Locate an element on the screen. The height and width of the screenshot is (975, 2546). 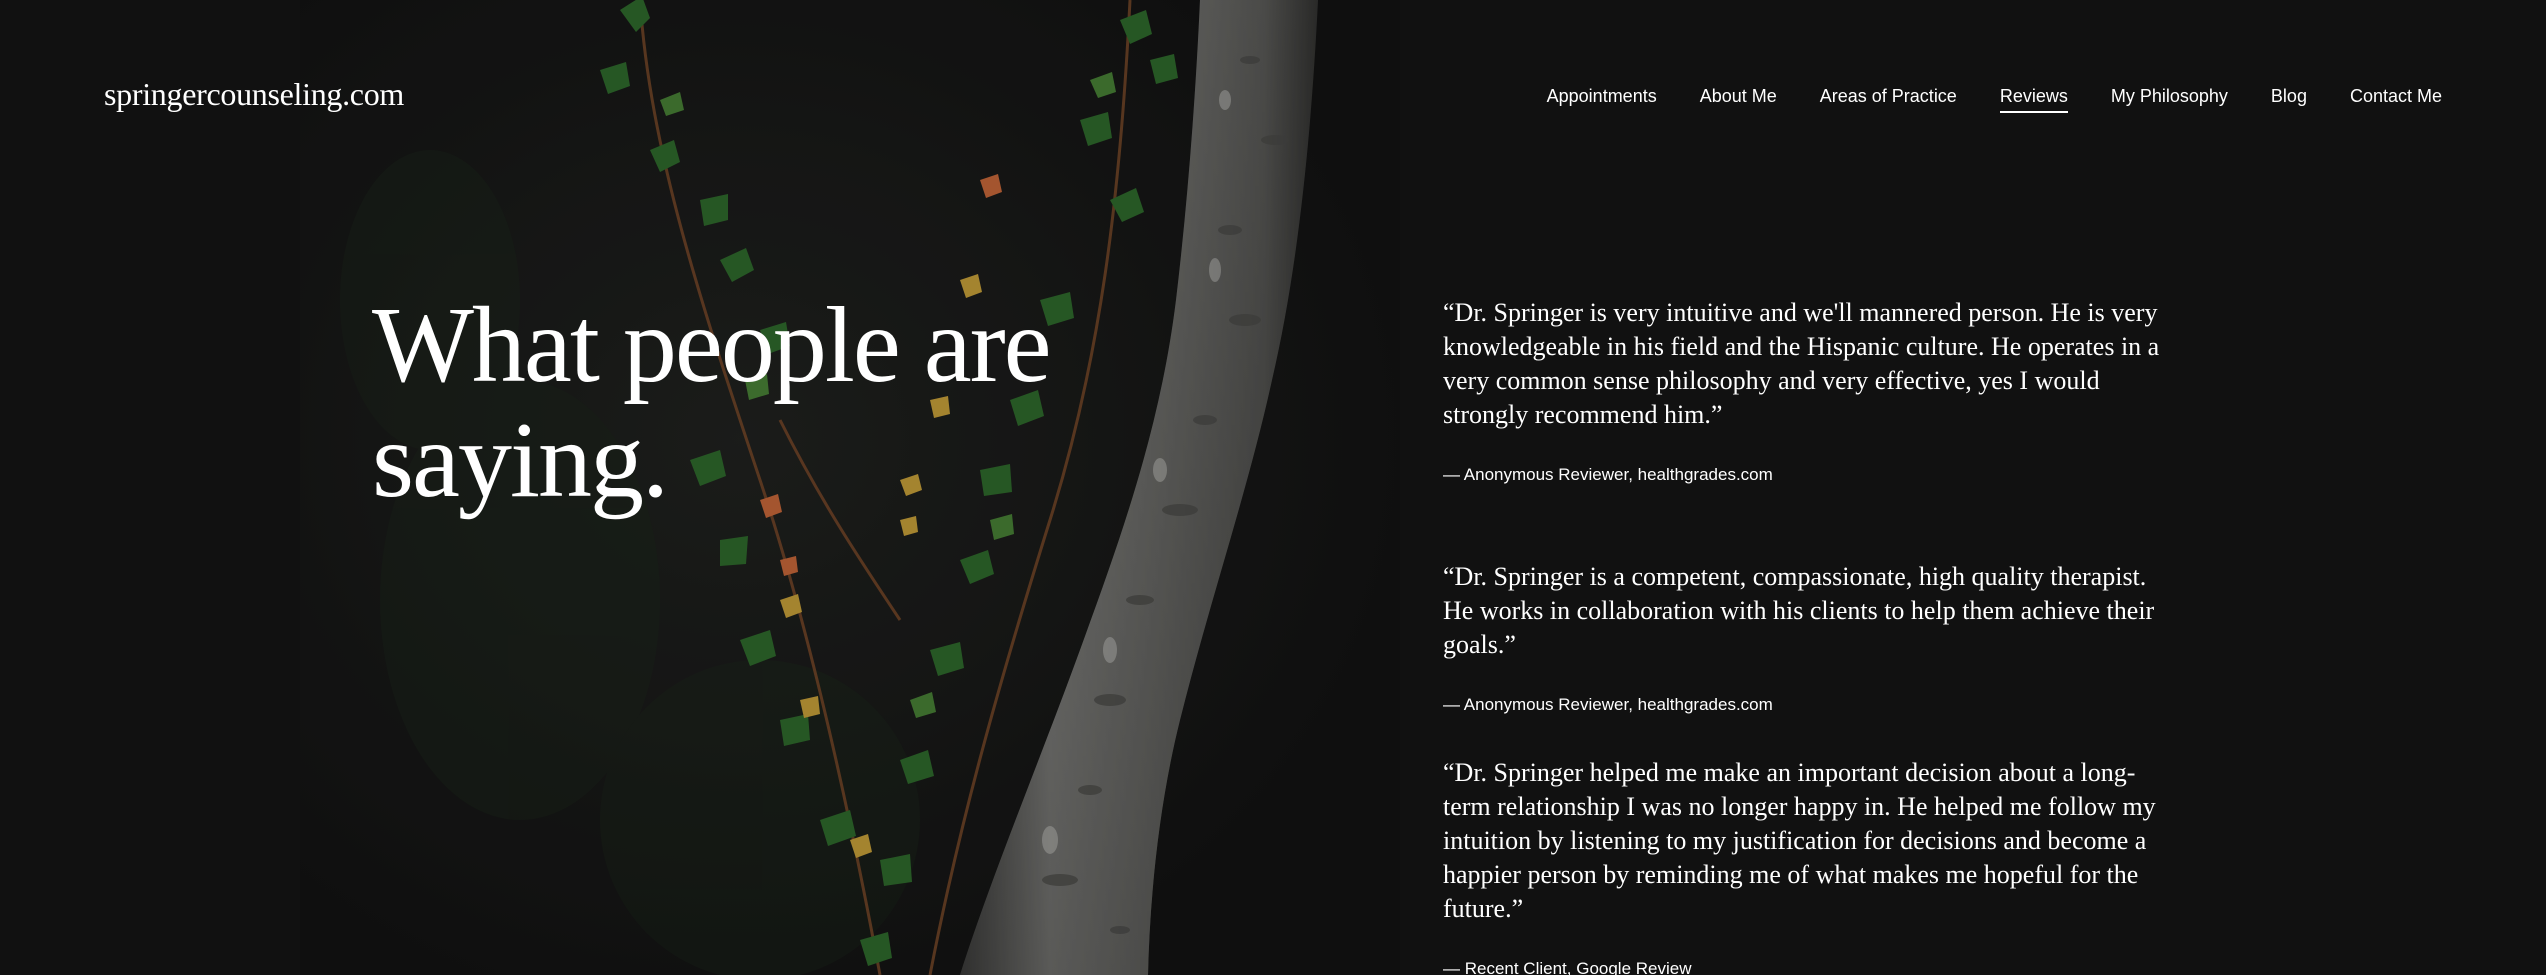
site-title-link: springercounseling.com is located at coordinates (254, 94).